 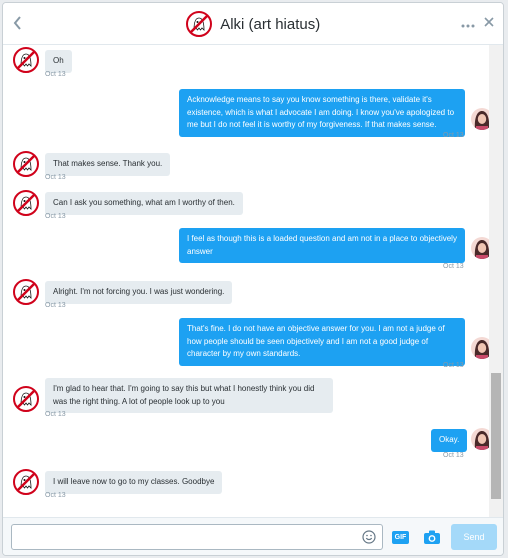 I want to click on more-button, so click(x=468, y=24).